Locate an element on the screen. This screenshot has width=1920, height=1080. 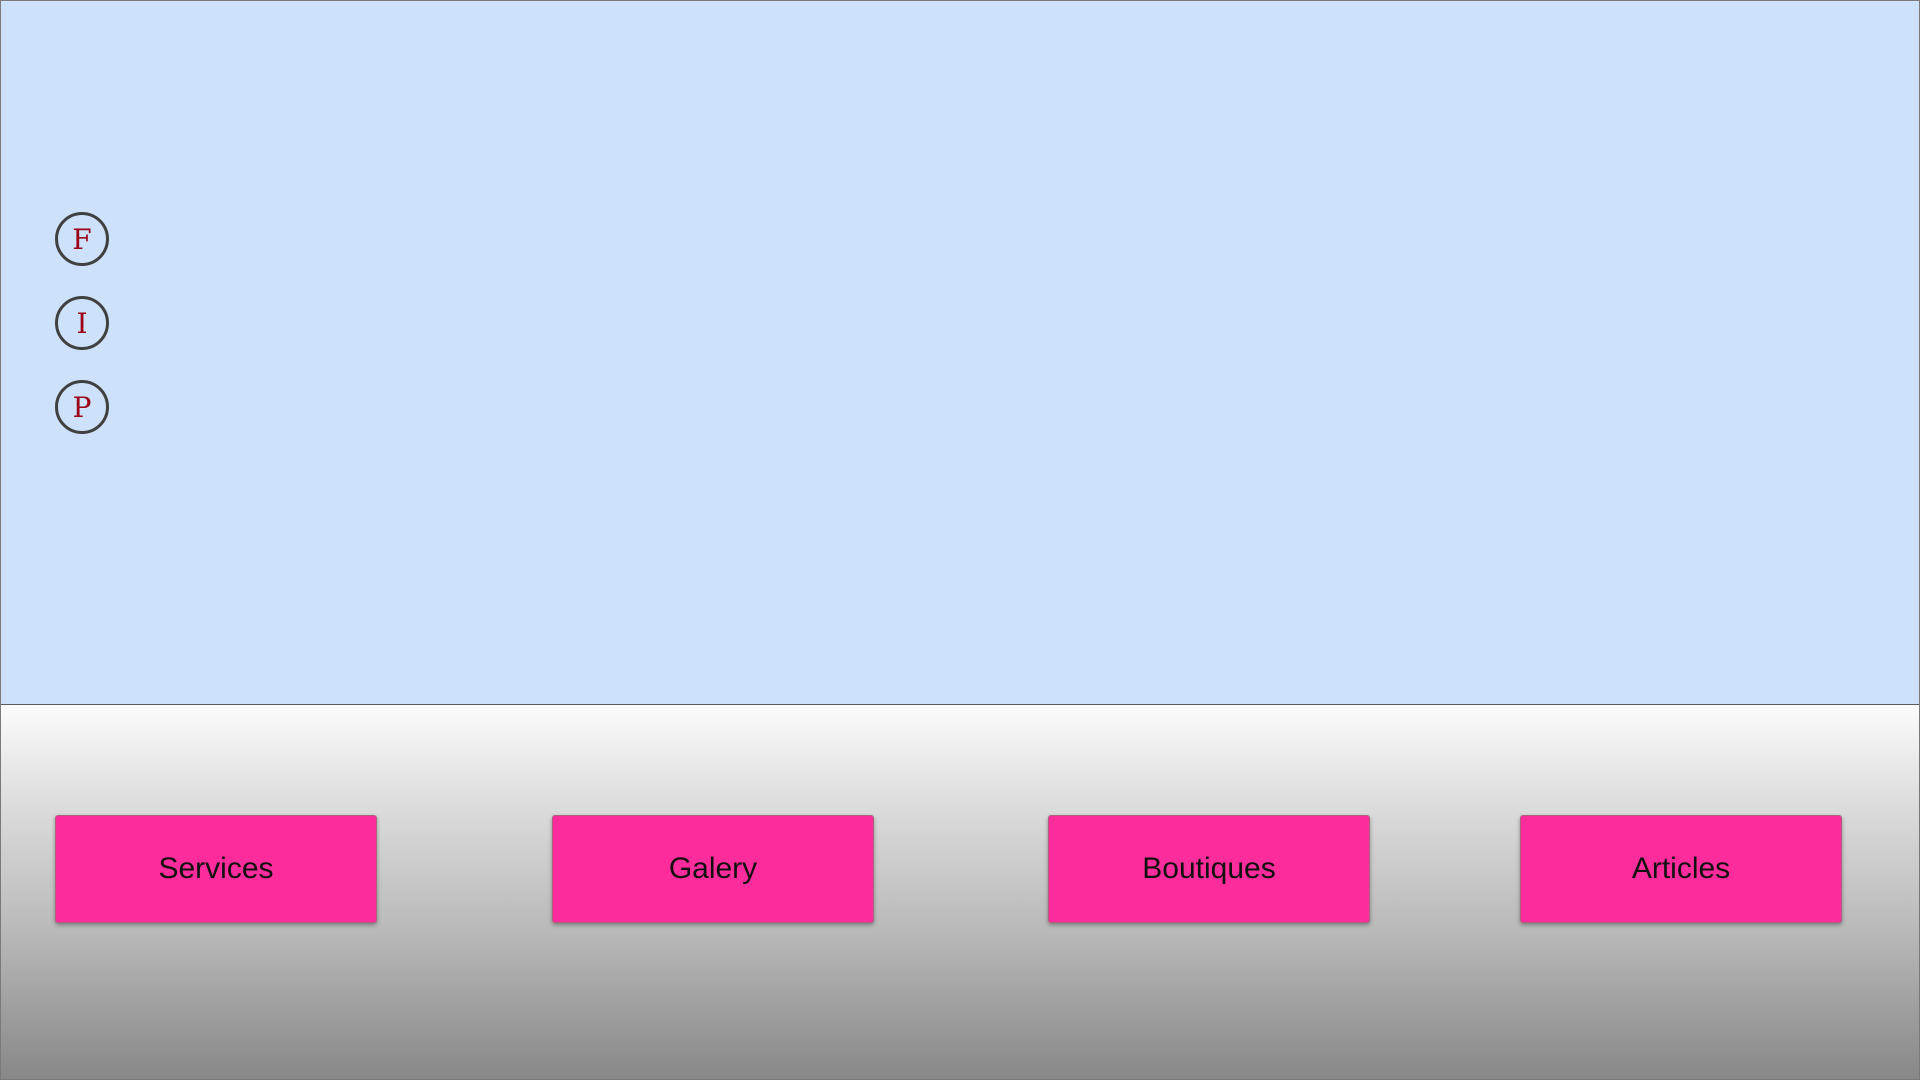
services-button: Services is located at coordinates (216, 869).